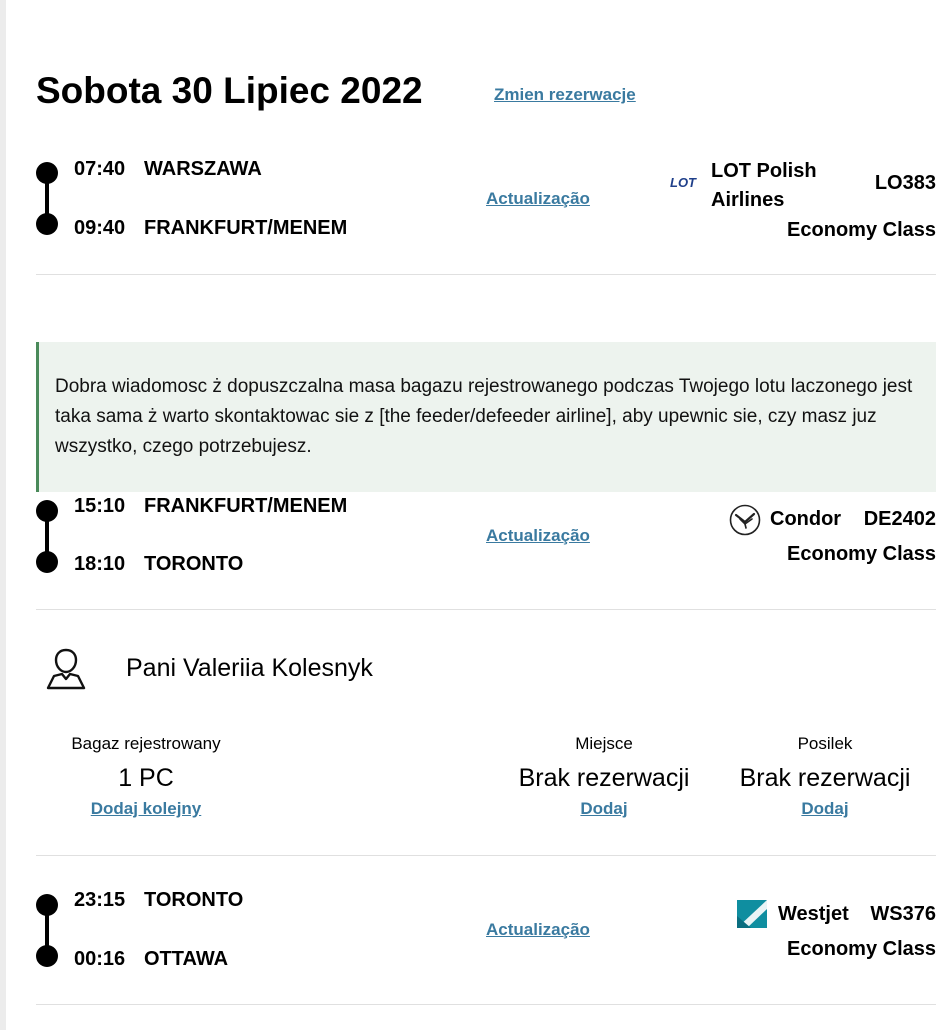 The height and width of the screenshot is (1030, 950). Describe the element at coordinates (246, 228) in the screenshot. I see `arrival-city: FRANKFURT/MENEM` at that location.